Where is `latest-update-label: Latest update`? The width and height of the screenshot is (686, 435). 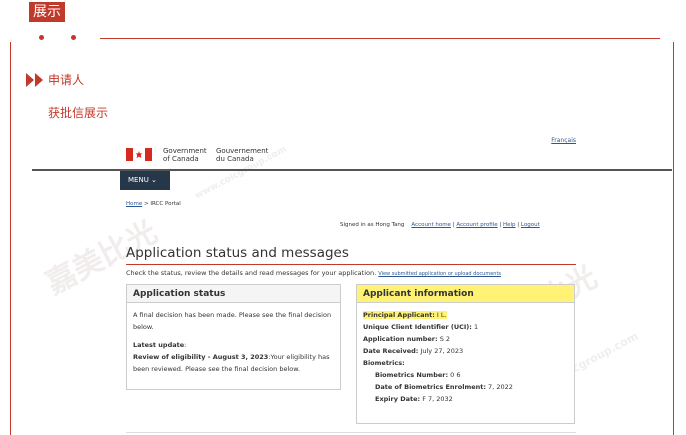 latest-update-label: Latest update is located at coordinates (159, 345).